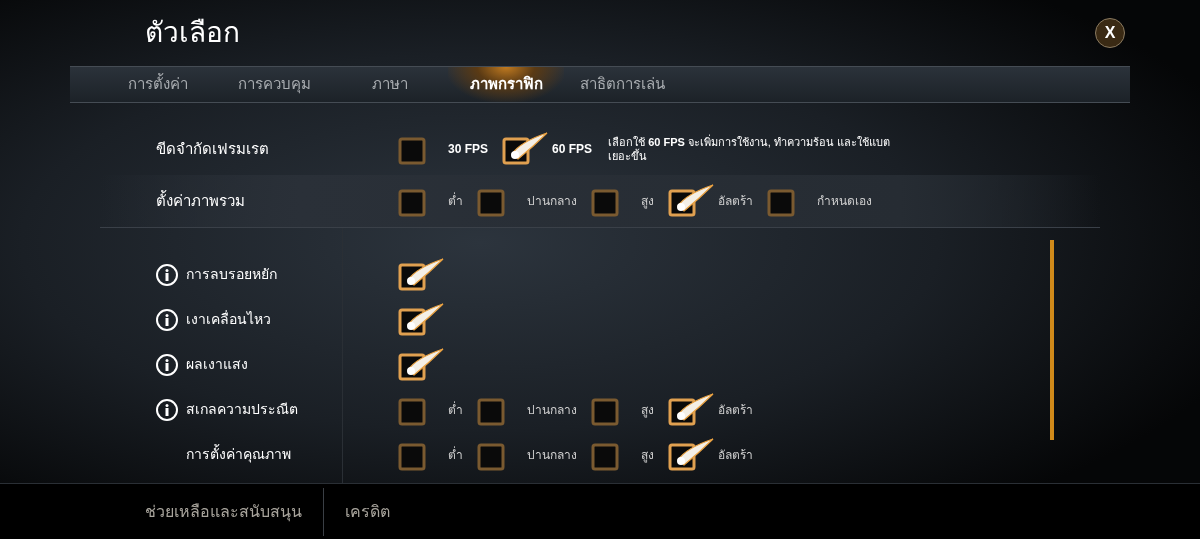  Describe the element at coordinates (200, 200) in the screenshot. I see `setting-label: ตั้งค่าภาพรวม` at that location.